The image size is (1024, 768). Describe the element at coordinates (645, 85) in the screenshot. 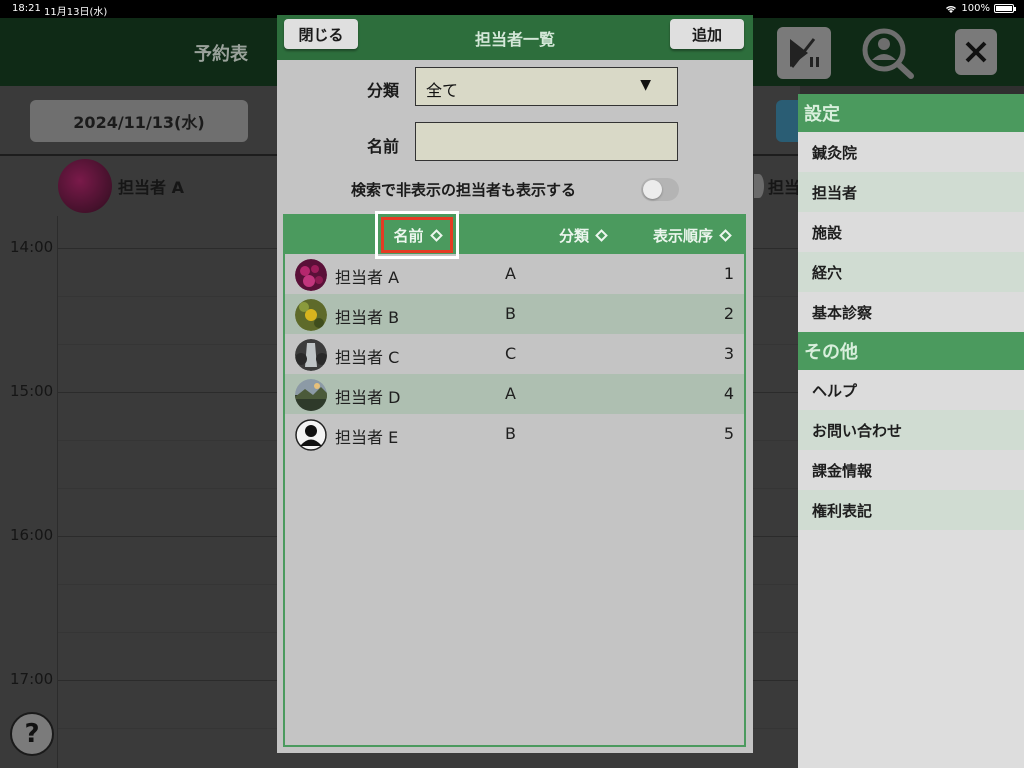

I see `dropdown-arrow-icon: ▼` at that location.